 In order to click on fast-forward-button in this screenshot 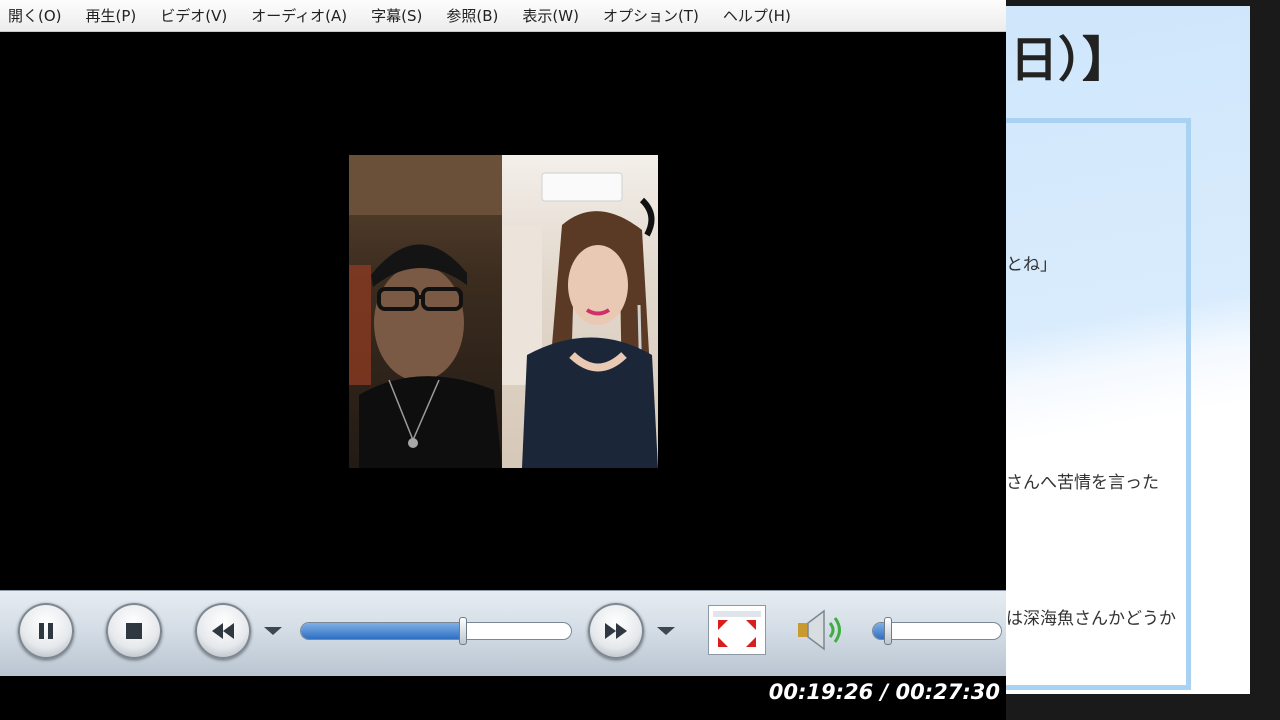, I will do `click(616, 631)`.